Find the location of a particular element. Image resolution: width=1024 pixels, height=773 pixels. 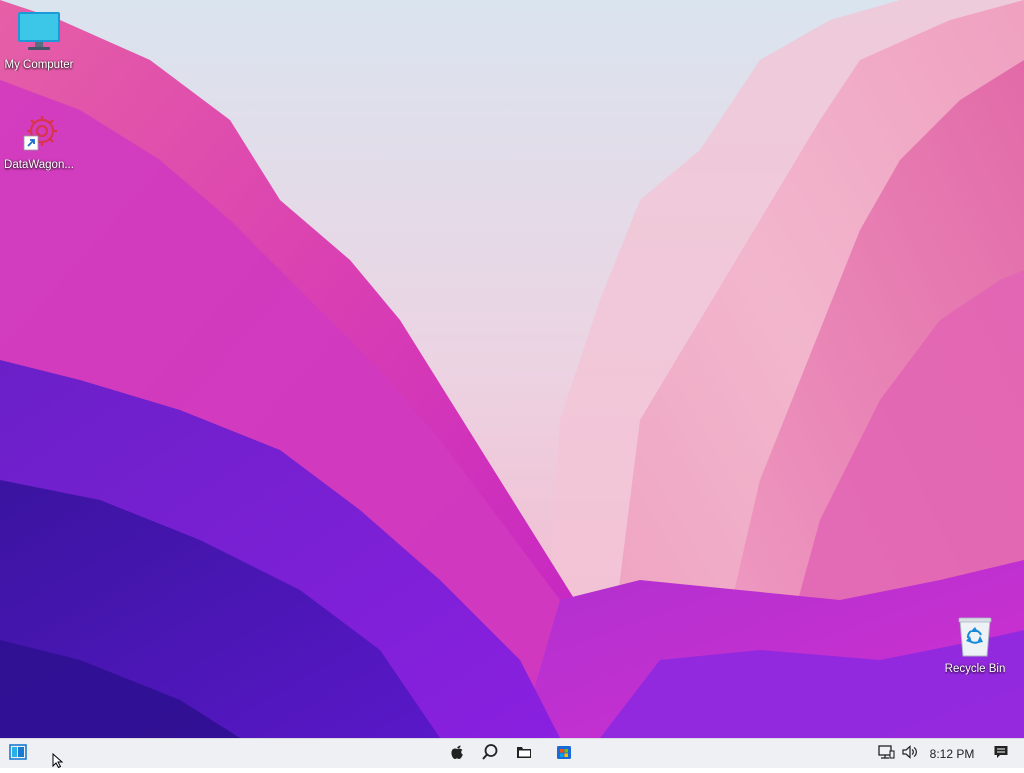

store-icon is located at coordinates (564, 754).